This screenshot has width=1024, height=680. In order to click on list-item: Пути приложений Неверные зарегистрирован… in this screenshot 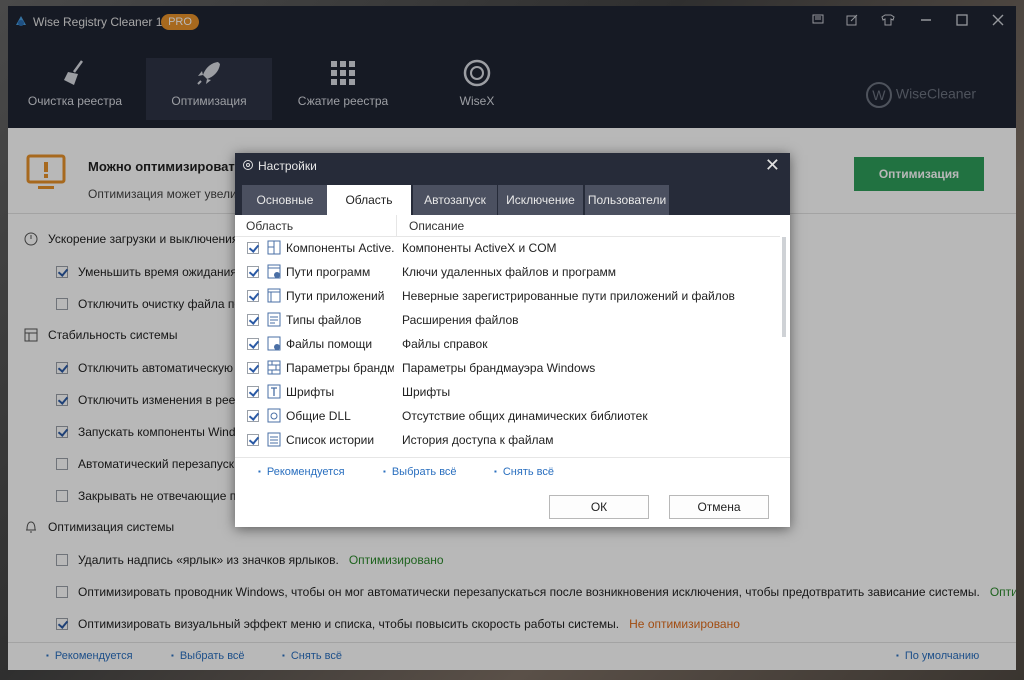, I will do `click(507, 296)`.